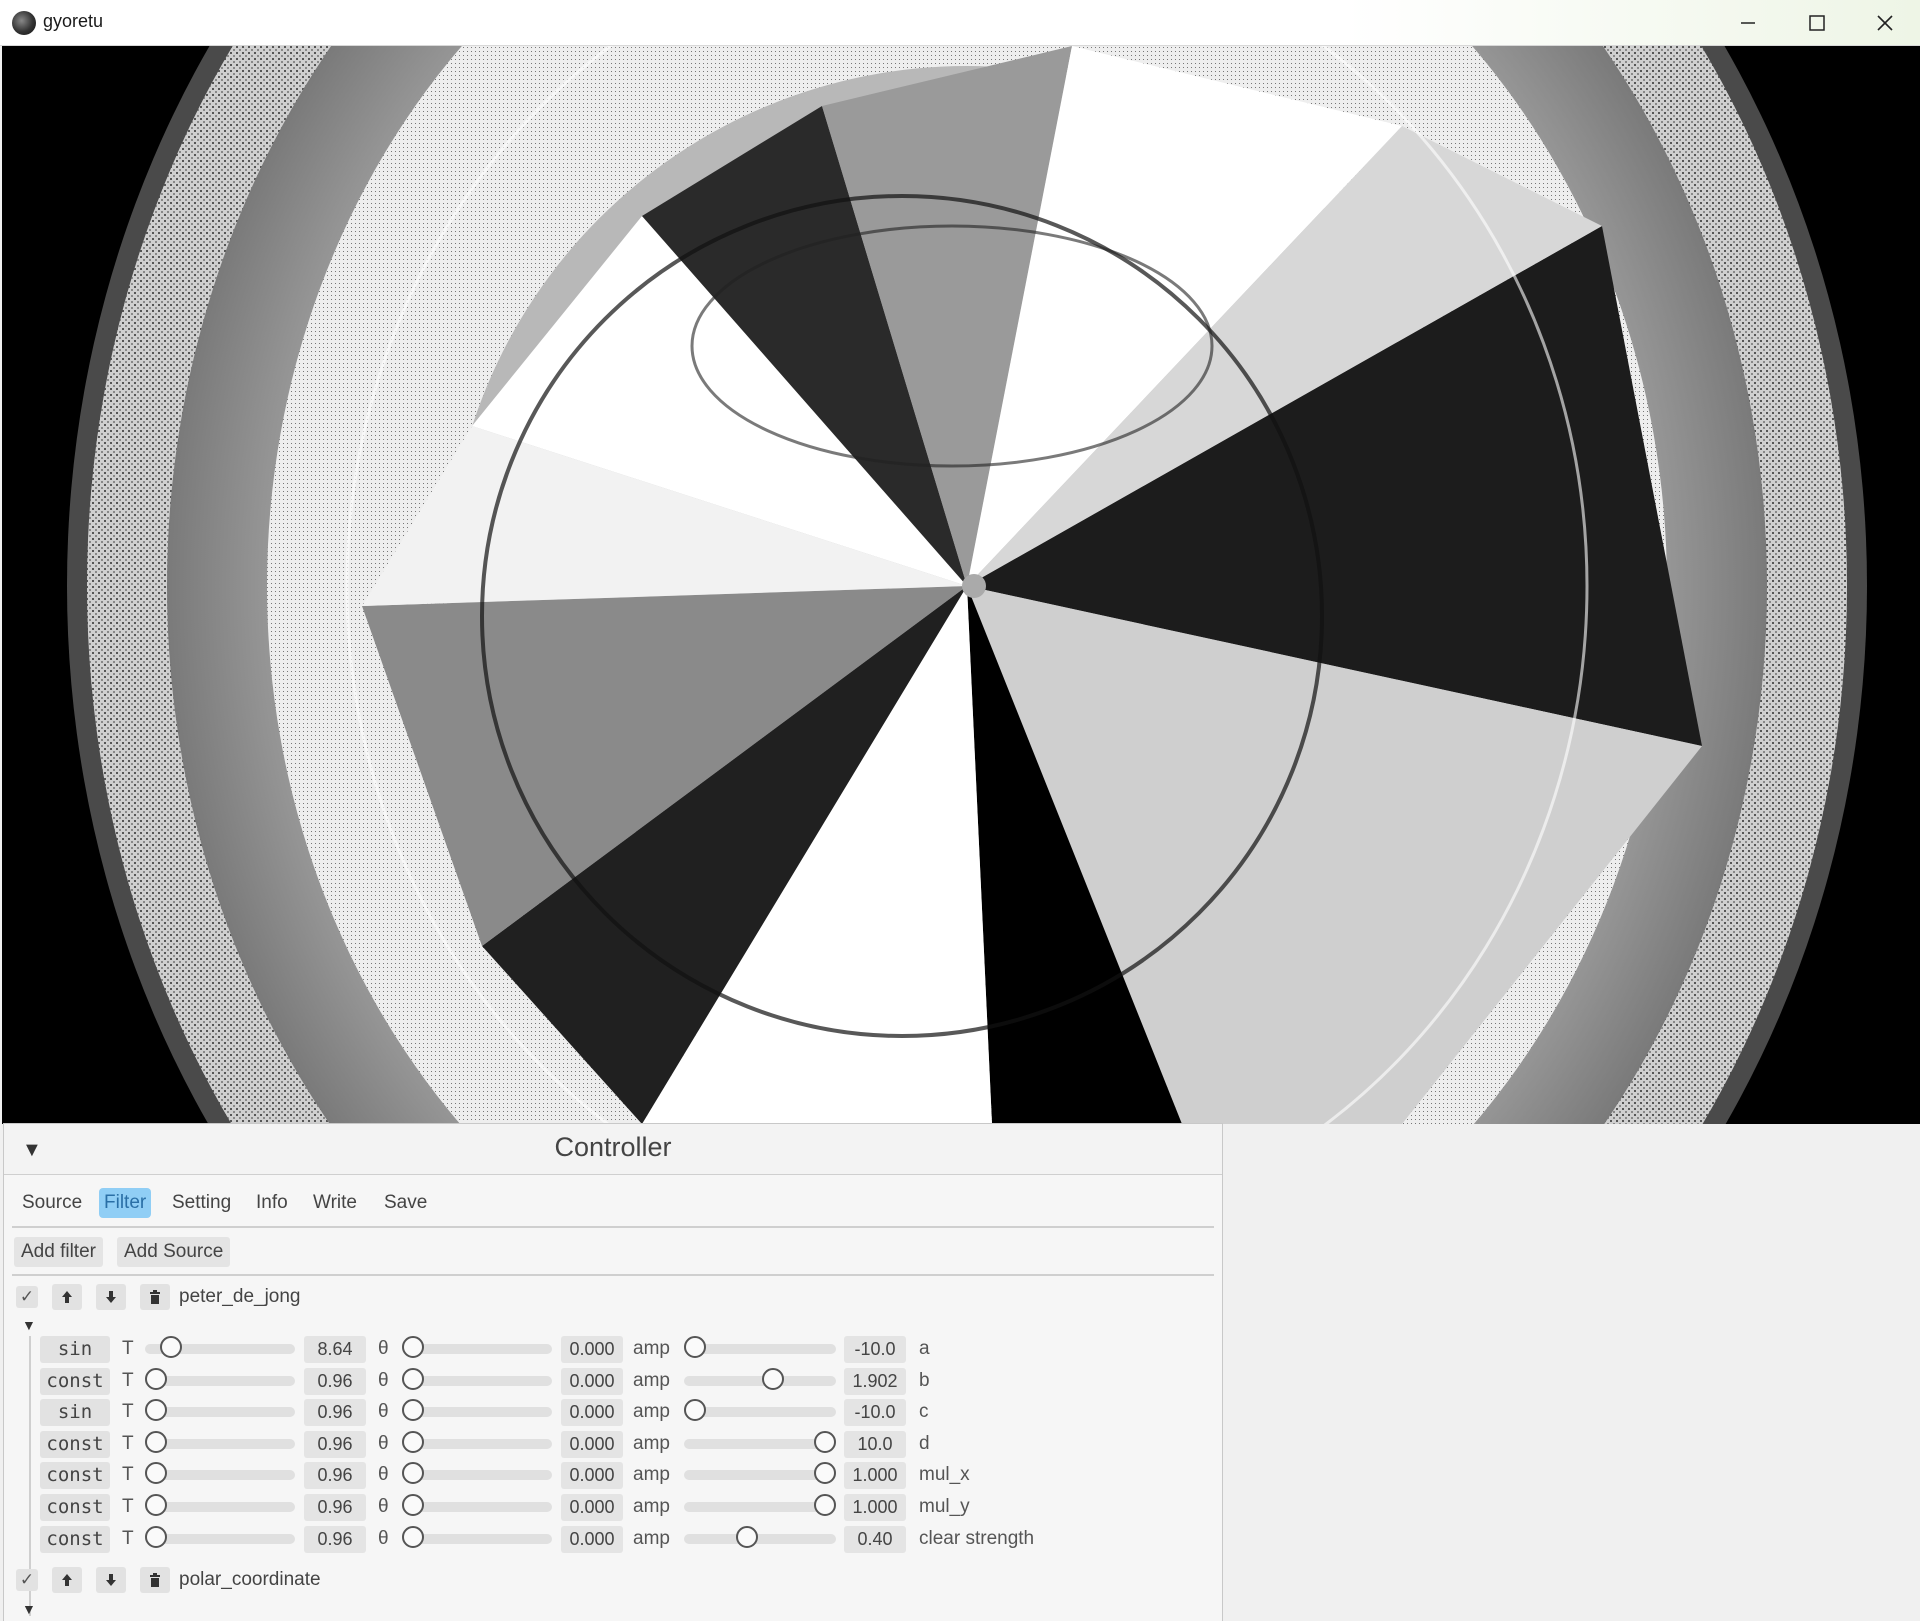  I want to click on amp-value: 10.0, so click(875, 1444).